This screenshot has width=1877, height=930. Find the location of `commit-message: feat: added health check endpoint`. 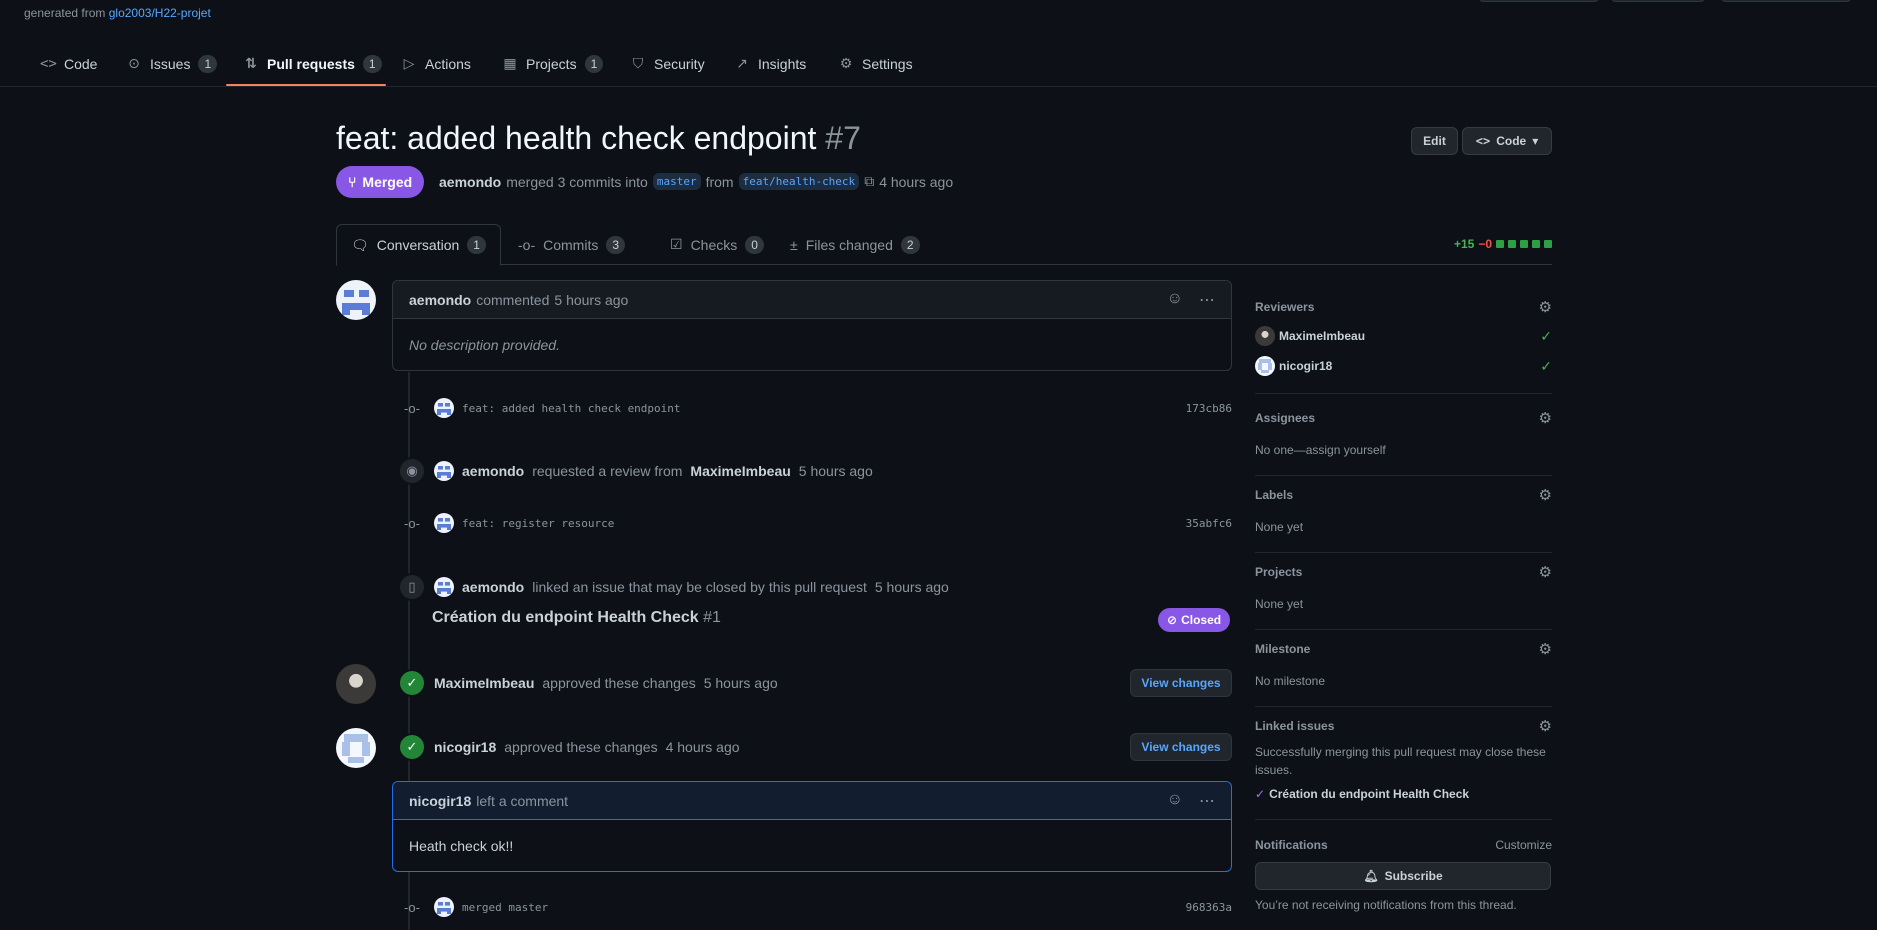

commit-message: feat: added health check endpoint is located at coordinates (571, 408).